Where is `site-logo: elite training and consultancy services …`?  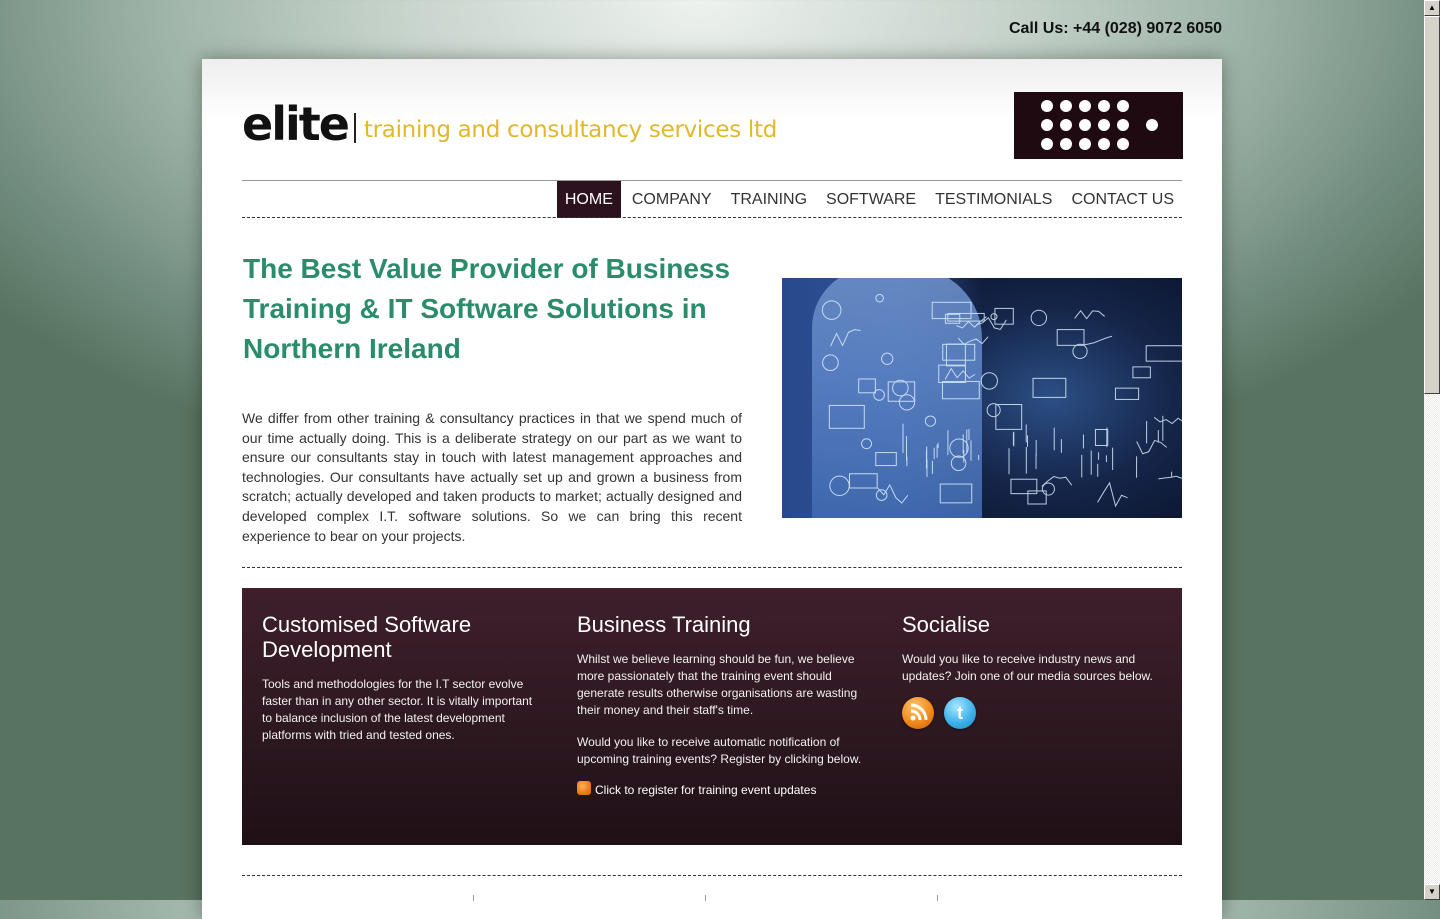
site-logo: elite training and consultancy services … is located at coordinates (509, 122).